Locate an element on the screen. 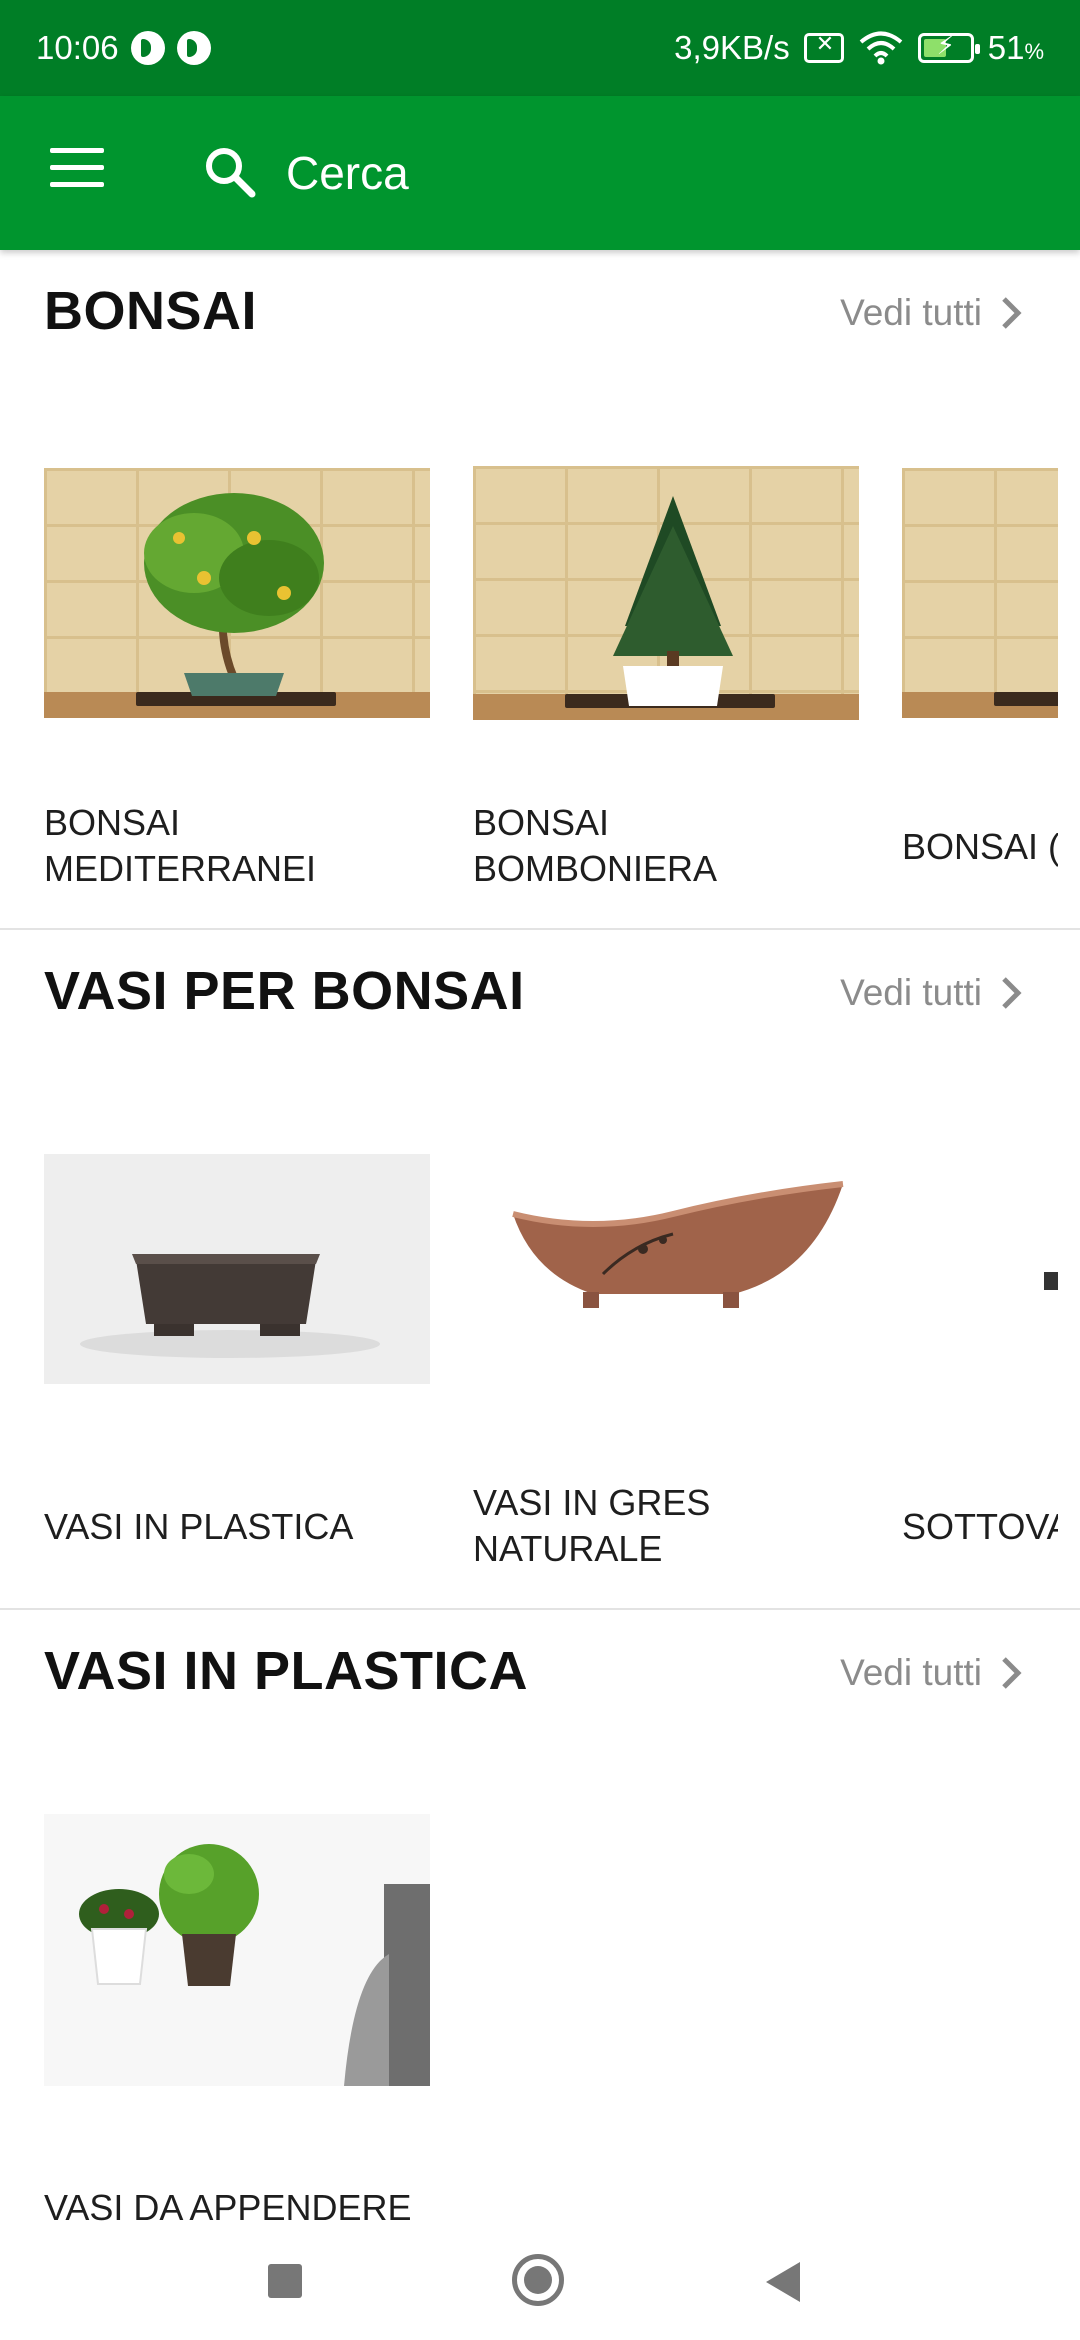 The height and width of the screenshot is (2340, 1080). back-button is located at coordinates (783, 2282).